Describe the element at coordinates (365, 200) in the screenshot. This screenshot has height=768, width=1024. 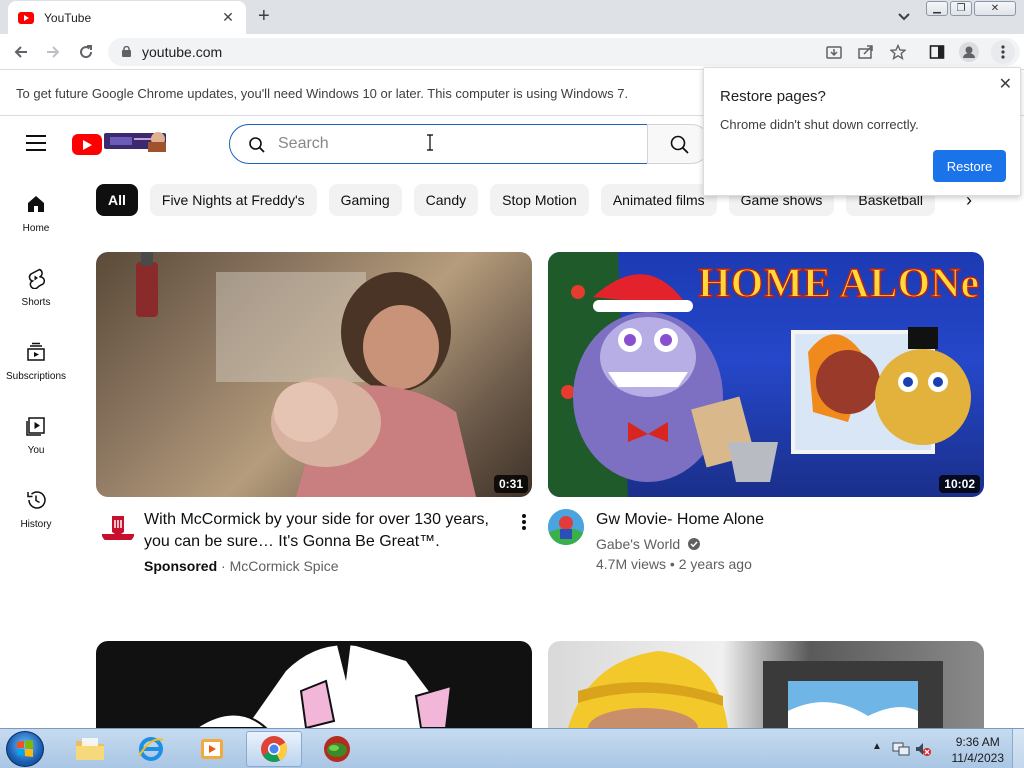
I see `chip-gaming: Gaming` at that location.